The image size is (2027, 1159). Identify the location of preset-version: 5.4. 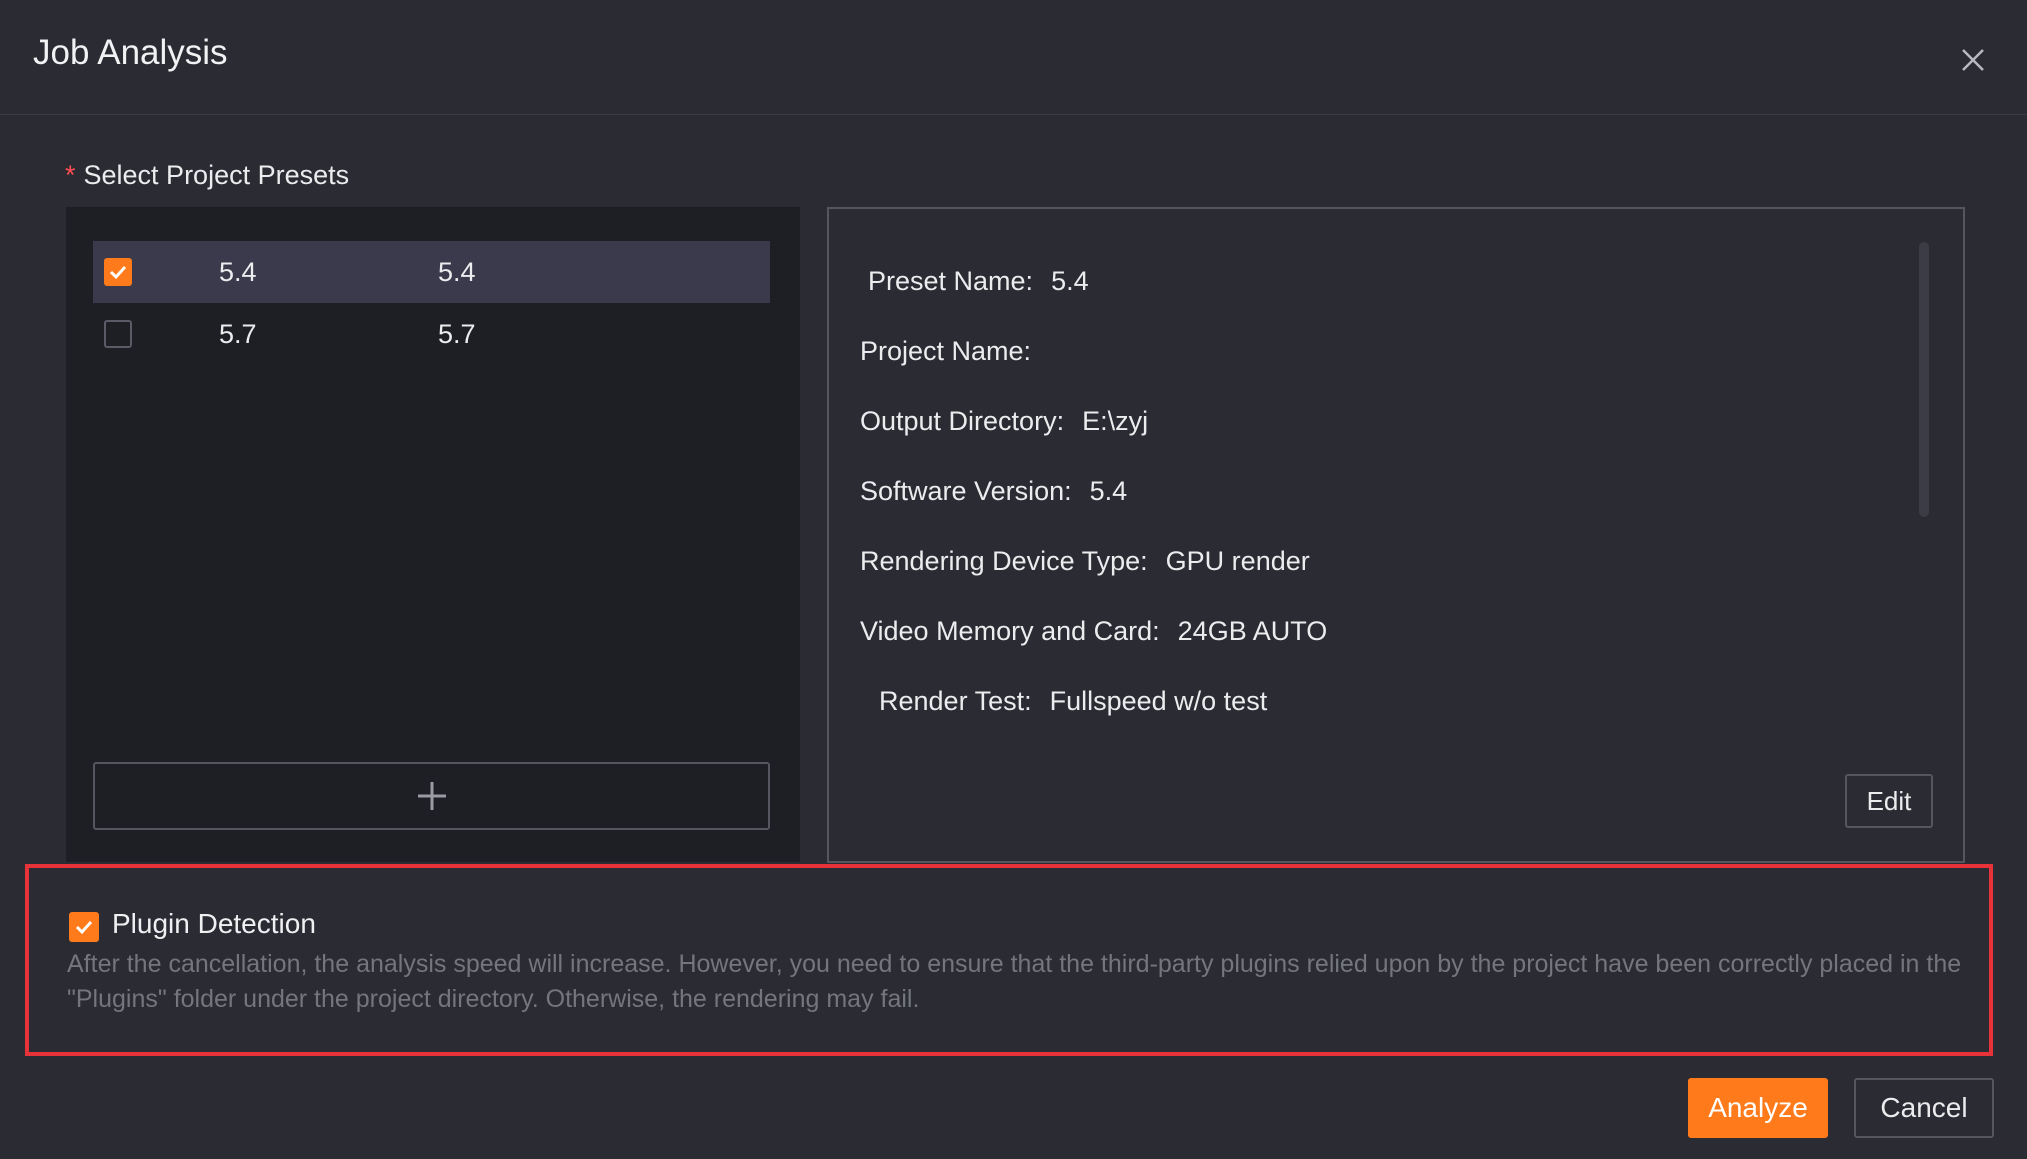
(457, 271).